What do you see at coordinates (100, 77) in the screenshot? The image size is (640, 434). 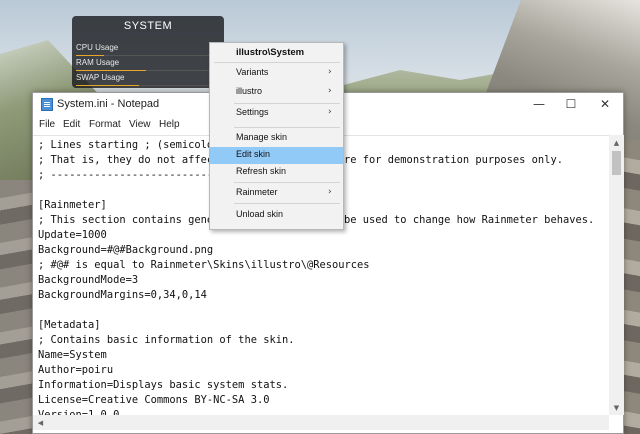 I see `skin-swap-label: SWAP Usage` at bounding box center [100, 77].